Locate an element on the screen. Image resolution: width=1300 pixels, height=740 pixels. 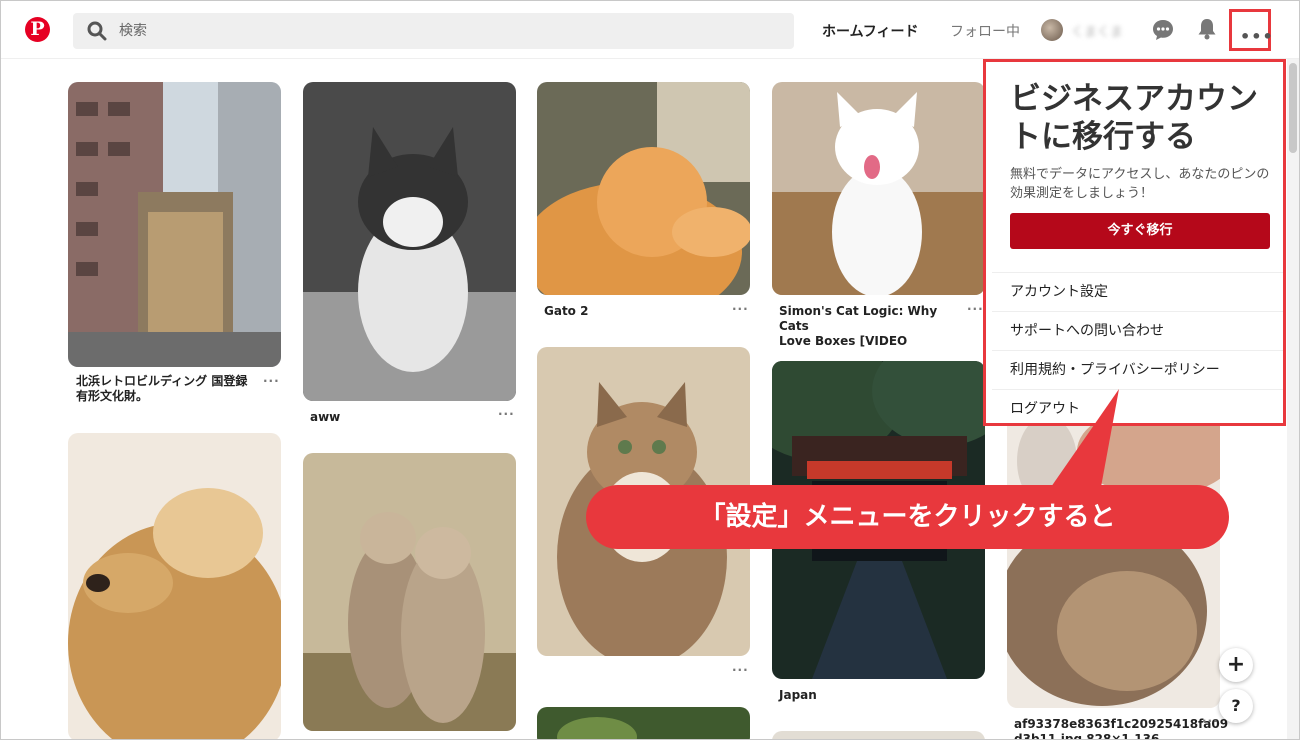
pinterest-logo: P is located at coordinates (37, 29).